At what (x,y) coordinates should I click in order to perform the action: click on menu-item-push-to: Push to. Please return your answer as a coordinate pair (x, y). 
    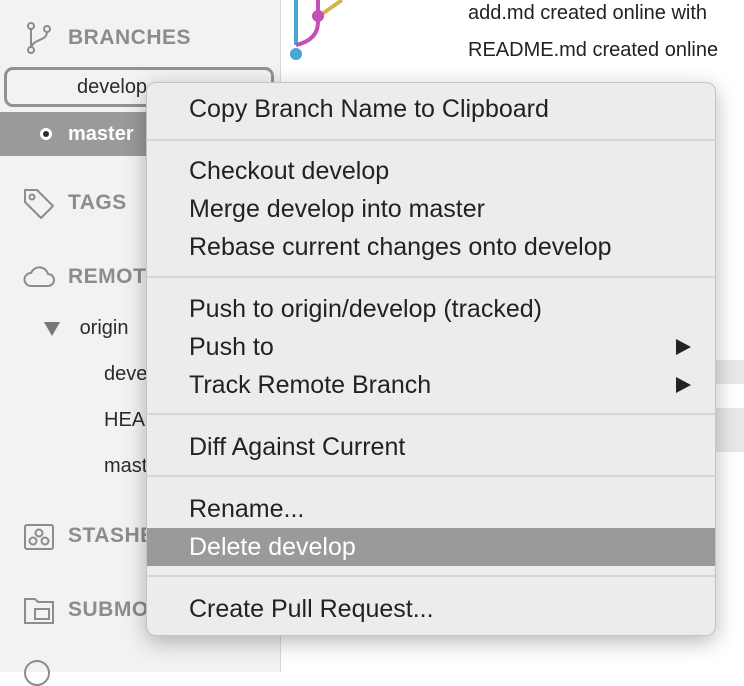
    Looking at the image, I should click on (431, 347).